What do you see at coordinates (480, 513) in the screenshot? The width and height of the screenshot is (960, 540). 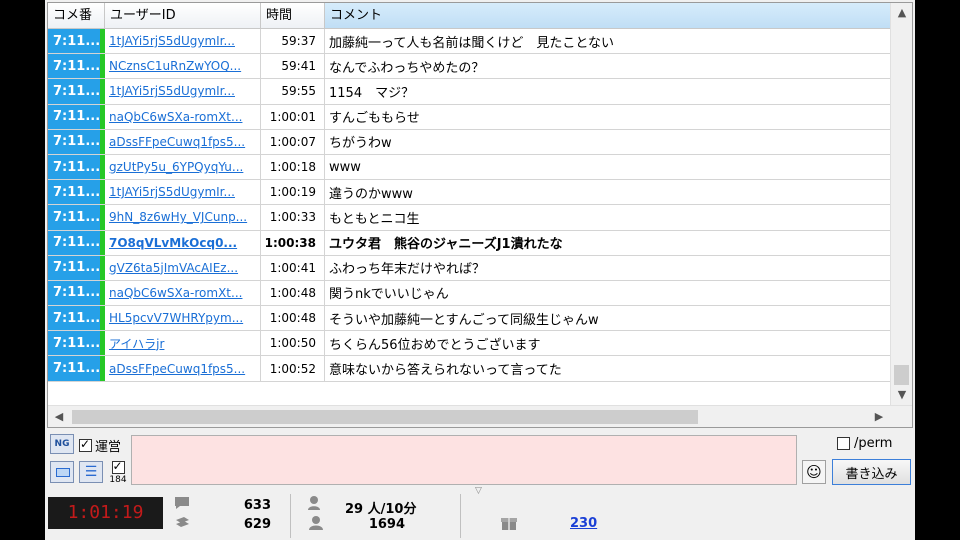 I see `status-bar: ▽ 1:01:19 633 629 29 人/10分 1694 230` at bounding box center [480, 513].